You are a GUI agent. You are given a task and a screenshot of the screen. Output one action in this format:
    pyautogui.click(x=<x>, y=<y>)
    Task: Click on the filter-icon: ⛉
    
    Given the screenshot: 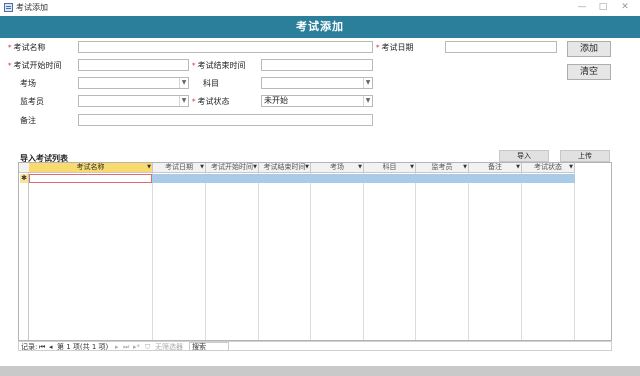 What is the action you would take?
    pyautogui.click(x=147, y=347)
    